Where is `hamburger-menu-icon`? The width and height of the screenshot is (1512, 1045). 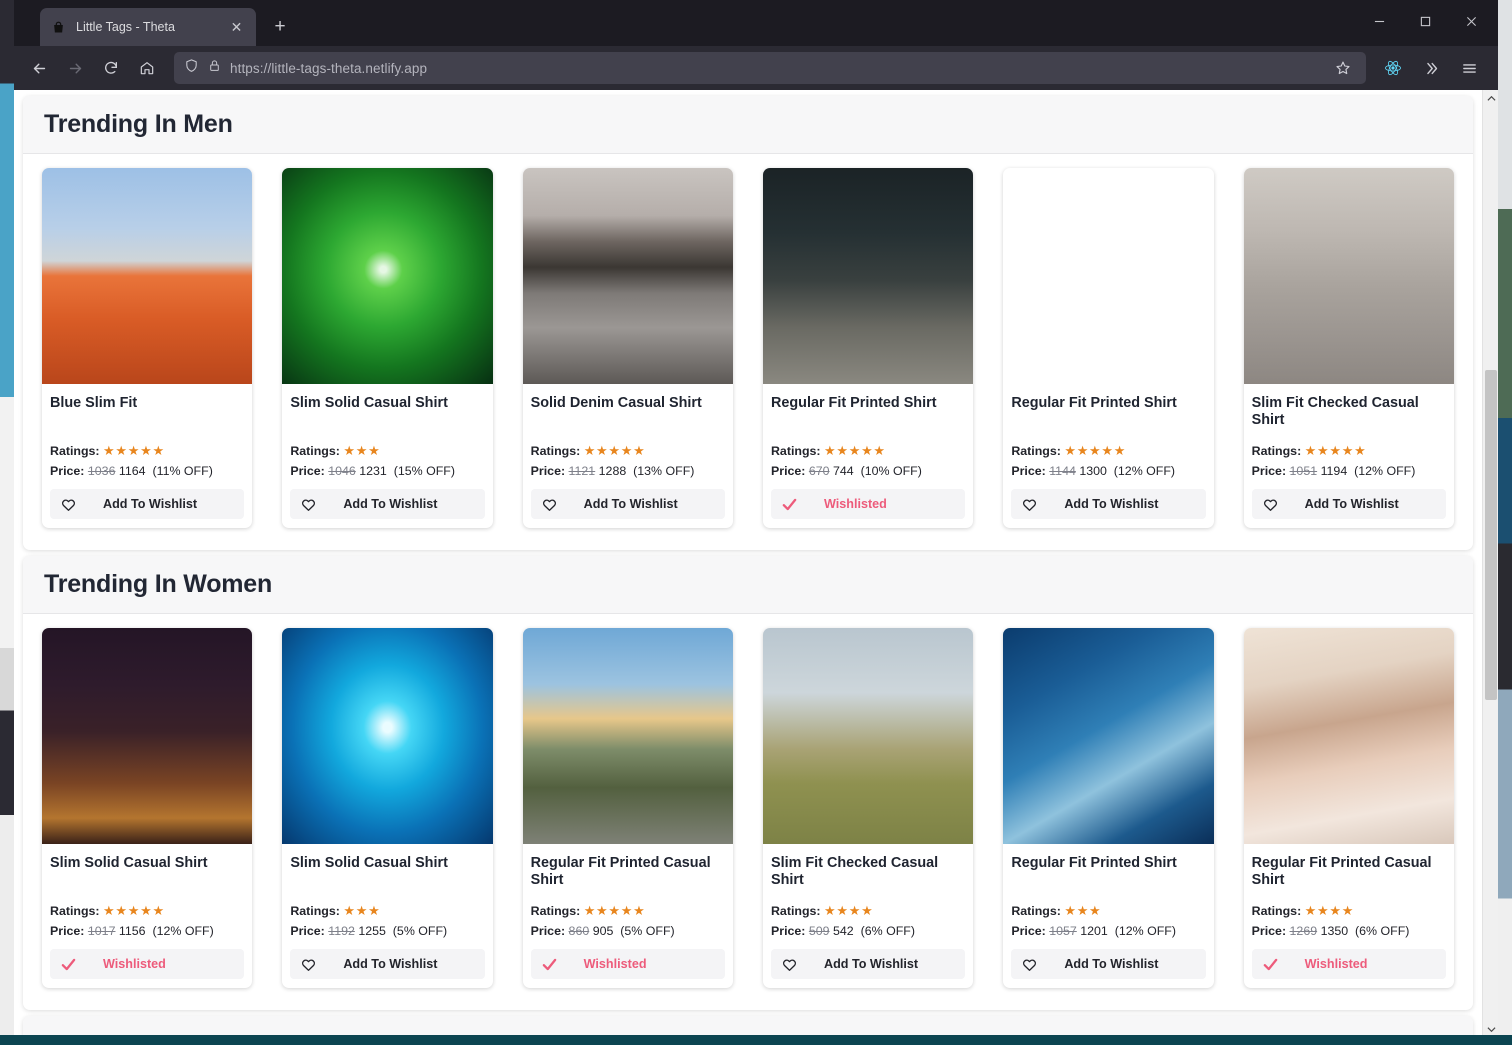 hamburger-menu-icon is located at coordinates (1469, 68).